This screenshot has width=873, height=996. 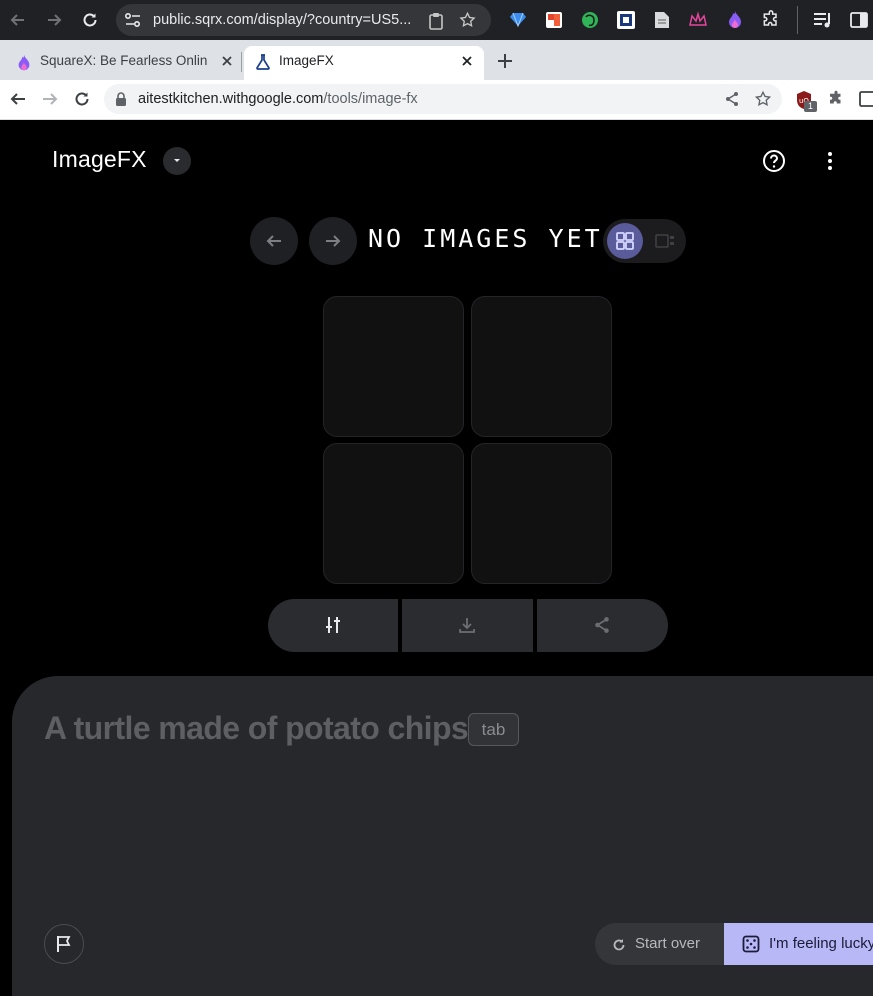 I want to click on labs-flask-icon, so click(x=263, y=62).